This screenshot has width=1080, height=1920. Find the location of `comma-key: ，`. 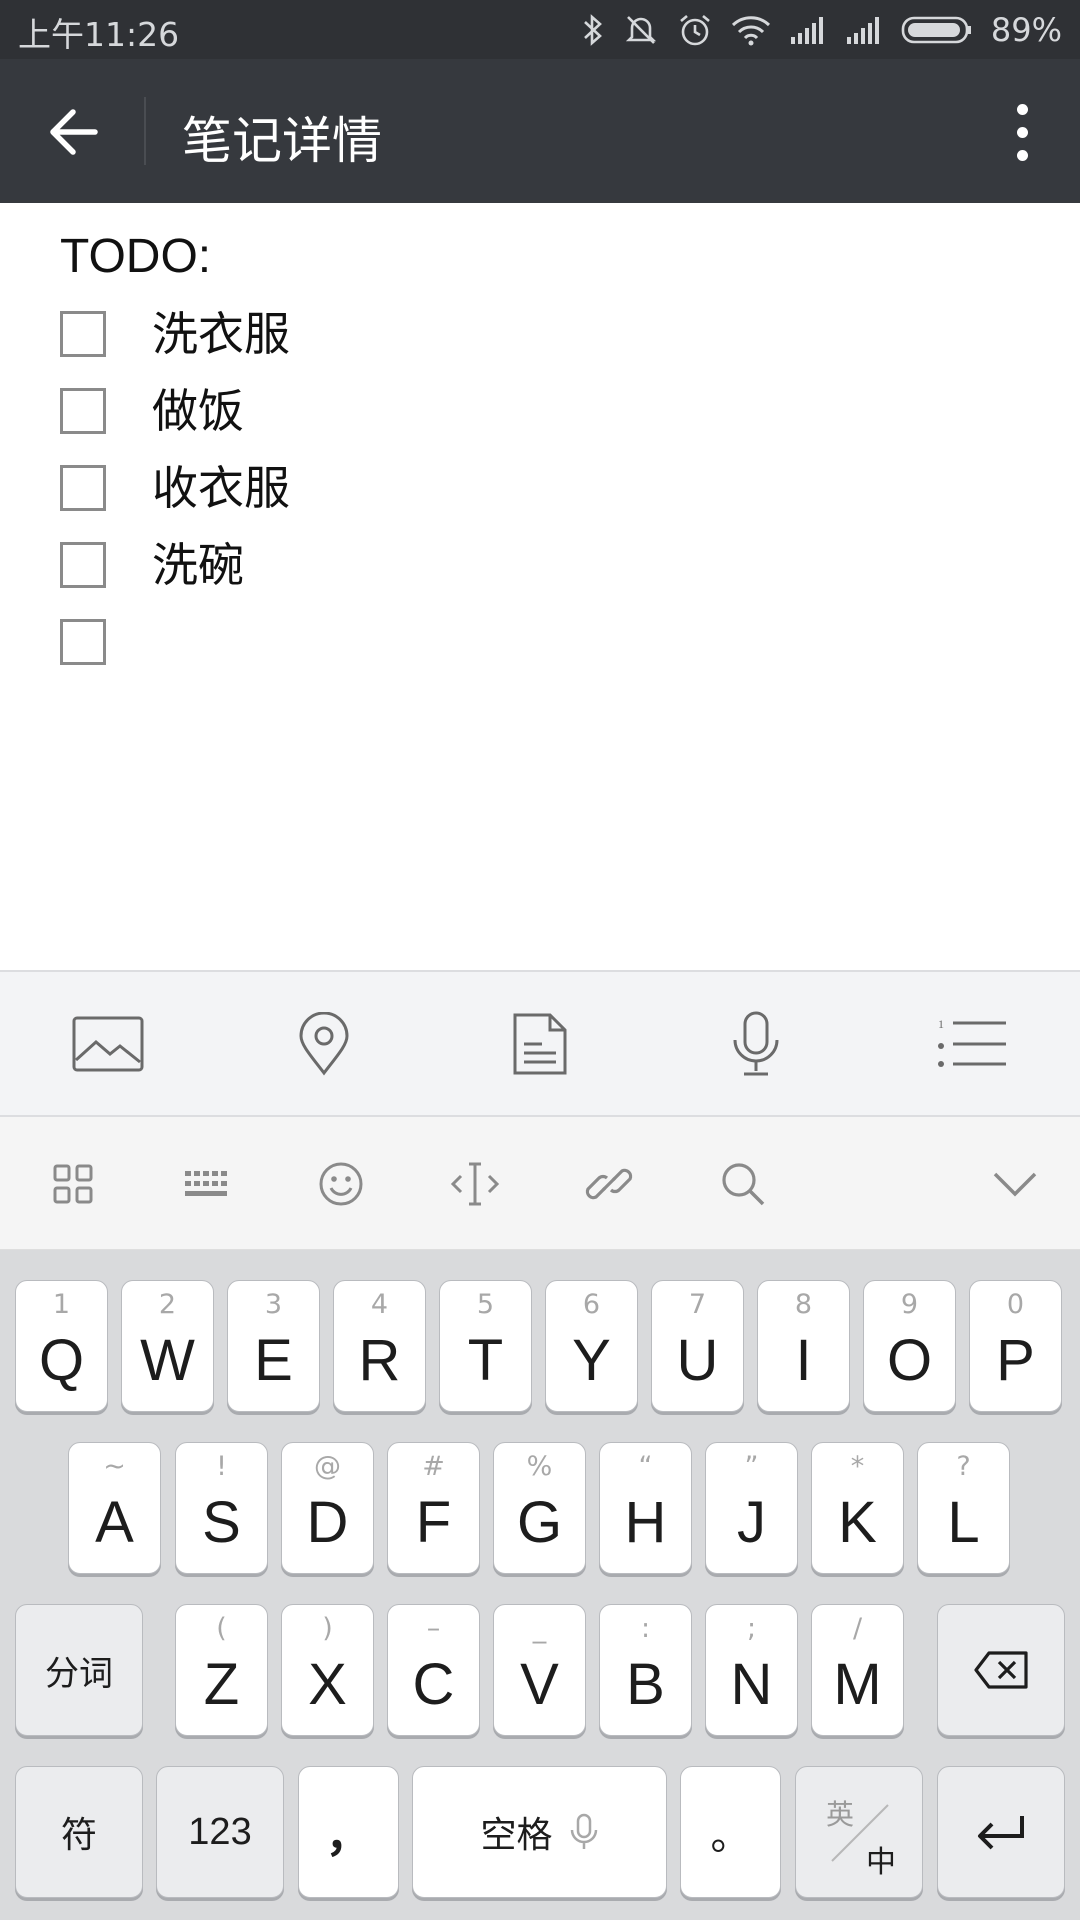

comma-key: ， is located at coordinates (348, 1832).